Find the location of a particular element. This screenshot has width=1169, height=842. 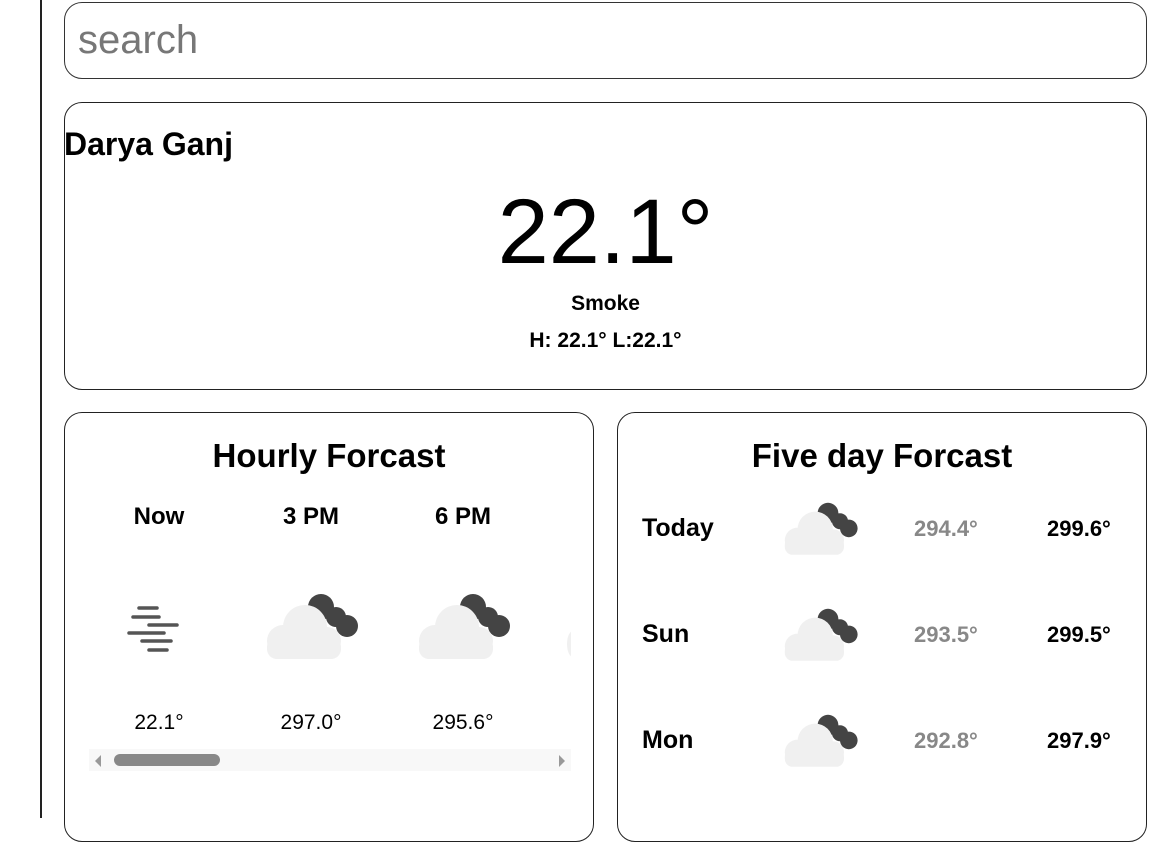

hourly-label: 6 PM is located at coordinates (462, 516).